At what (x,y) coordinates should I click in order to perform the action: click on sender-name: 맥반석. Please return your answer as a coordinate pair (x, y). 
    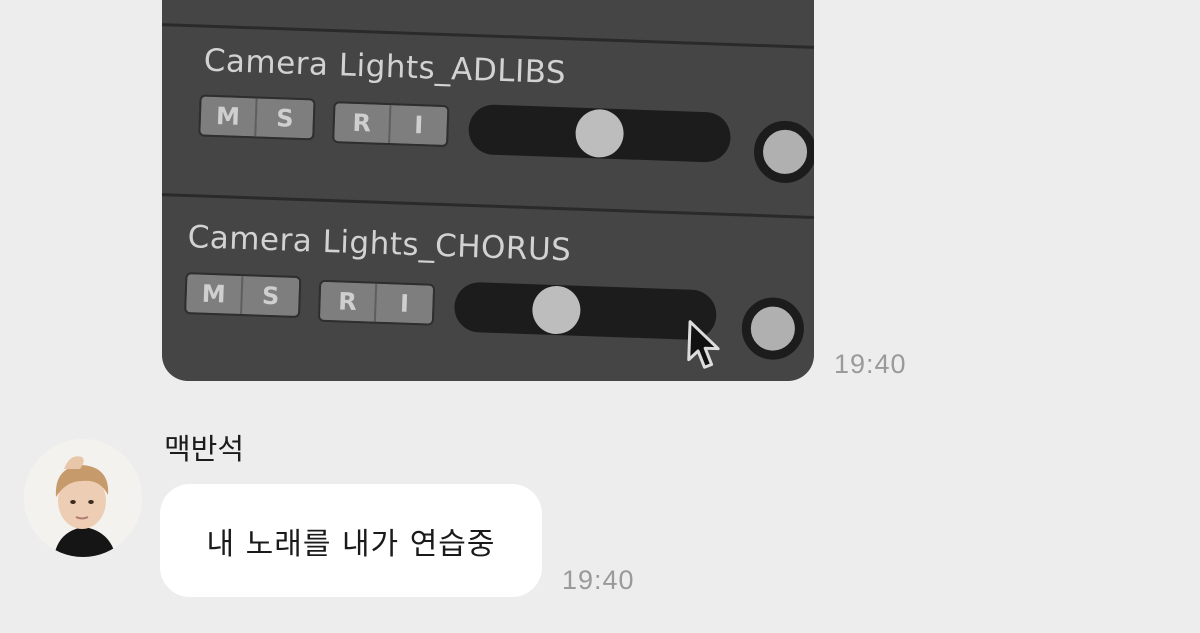
    Looking at the image, I should click on (204, 449).